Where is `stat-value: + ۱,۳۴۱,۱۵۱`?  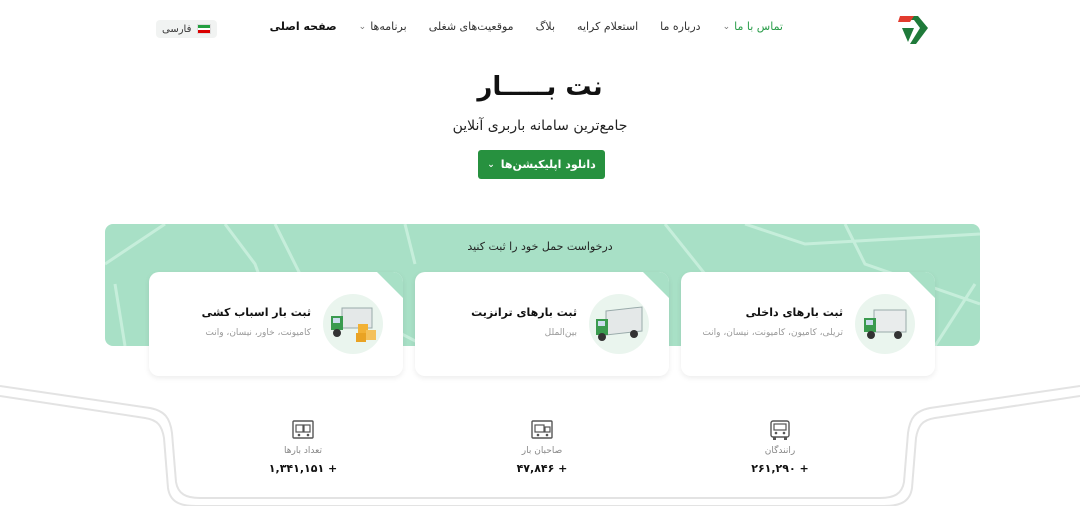
stat-value: + ۱,۳۴۱,۱۵۱ is located at coordinates (303, 468).